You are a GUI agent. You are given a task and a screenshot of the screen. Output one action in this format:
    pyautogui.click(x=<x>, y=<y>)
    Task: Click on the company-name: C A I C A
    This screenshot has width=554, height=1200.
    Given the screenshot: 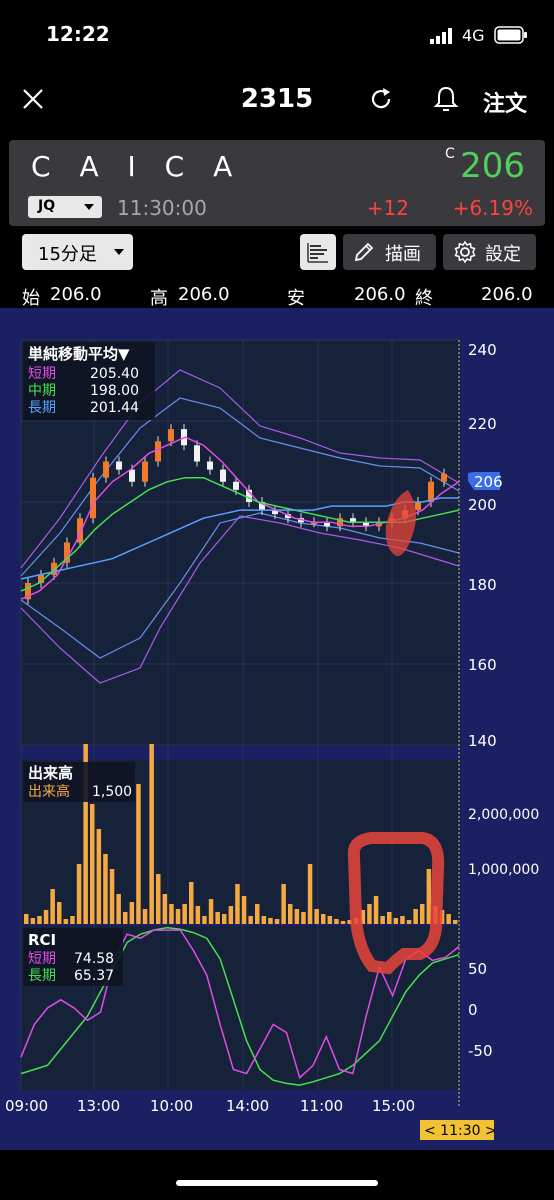 What is the action you would take?
    pyautogui.click(x=137, y=166)
    